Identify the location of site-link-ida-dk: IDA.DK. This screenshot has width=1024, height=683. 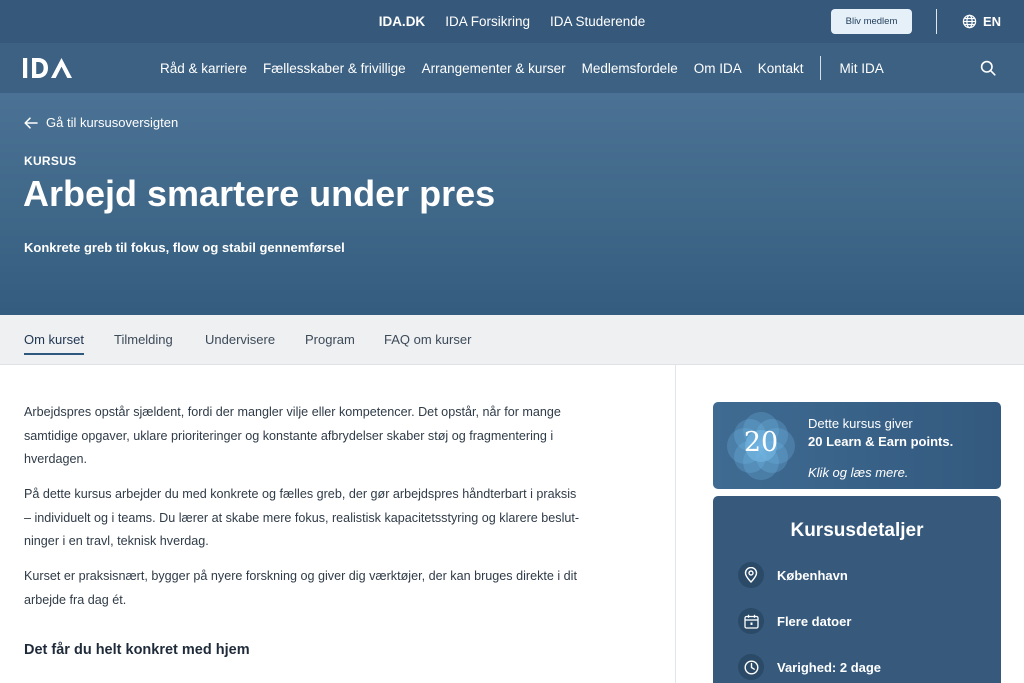
(402, 21).